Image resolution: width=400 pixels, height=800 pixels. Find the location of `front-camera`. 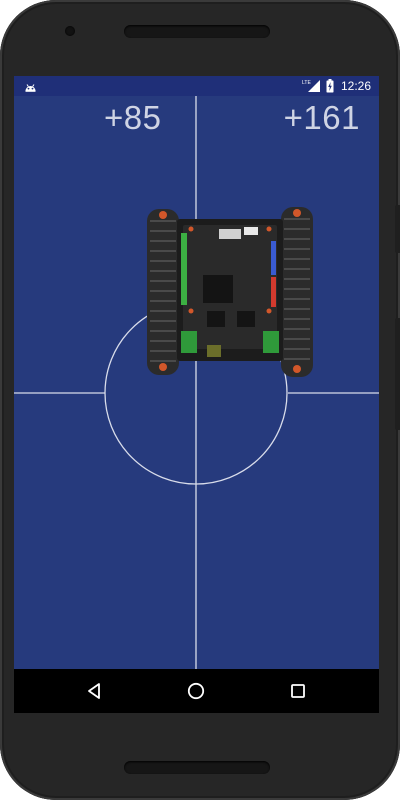

front-camera is located at coordinates (70, 31).